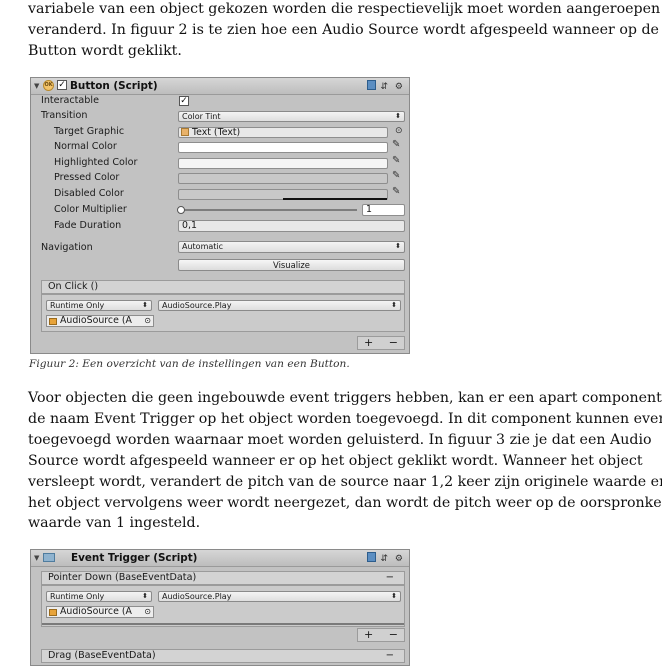 The image size is (662, 666). What do you see at coordinates (90, 209) in the screenshot?
I see `color-multiplier-label: Color Multiplier` at bounding box center [90, 209].